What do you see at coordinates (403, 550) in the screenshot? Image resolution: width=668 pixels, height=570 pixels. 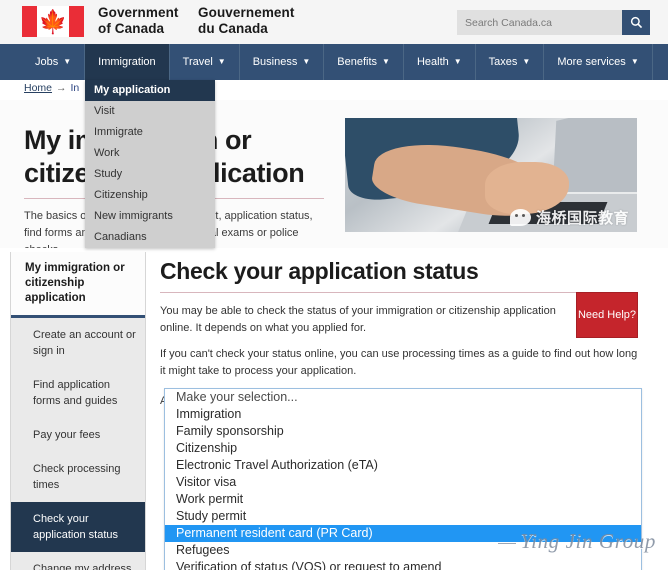 I see `listbox-option-9: Refugees` at bounding box center [403, 550].